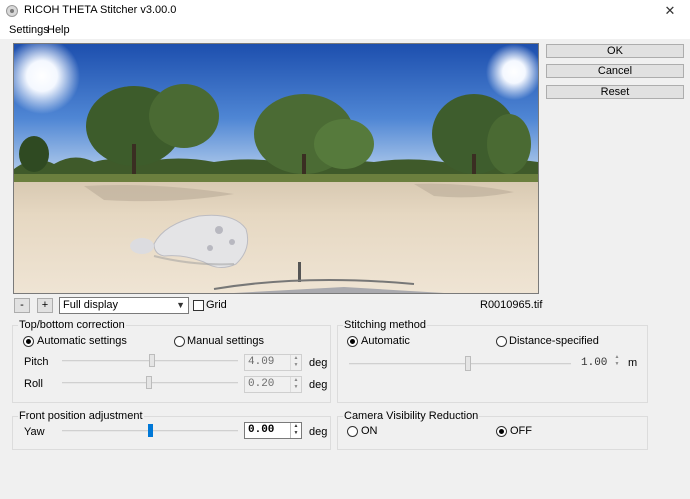  I want to click on yaw-slider-thumb, so click(150, 430).